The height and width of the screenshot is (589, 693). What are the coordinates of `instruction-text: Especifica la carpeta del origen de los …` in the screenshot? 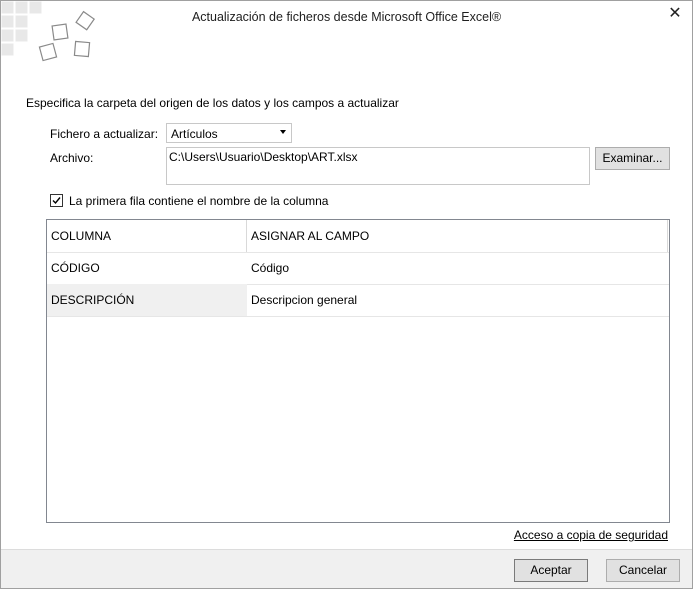 It's located at (212, 103).